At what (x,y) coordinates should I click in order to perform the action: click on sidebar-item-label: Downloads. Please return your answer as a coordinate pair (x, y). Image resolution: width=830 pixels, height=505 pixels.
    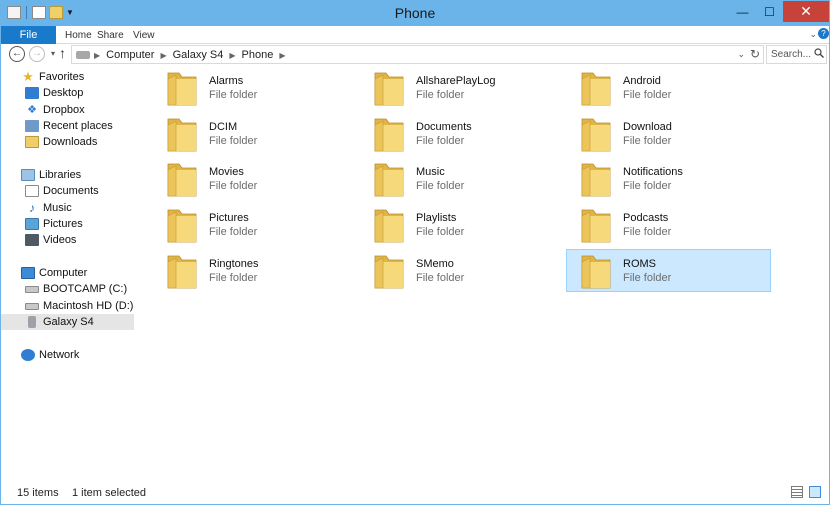
    Looking at the image, I should click on (70, 142).